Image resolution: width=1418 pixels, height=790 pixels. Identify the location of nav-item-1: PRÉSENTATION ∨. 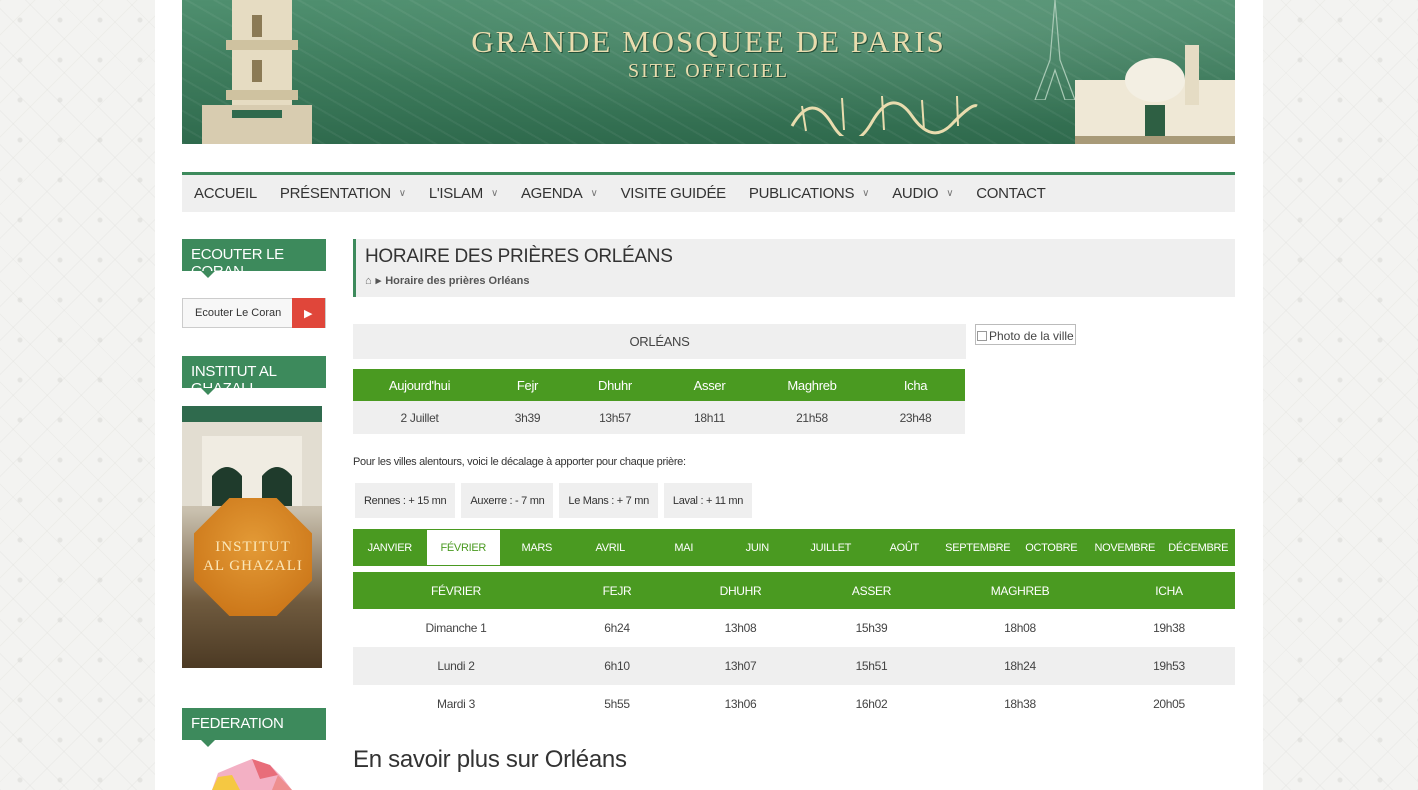
(343, 193).